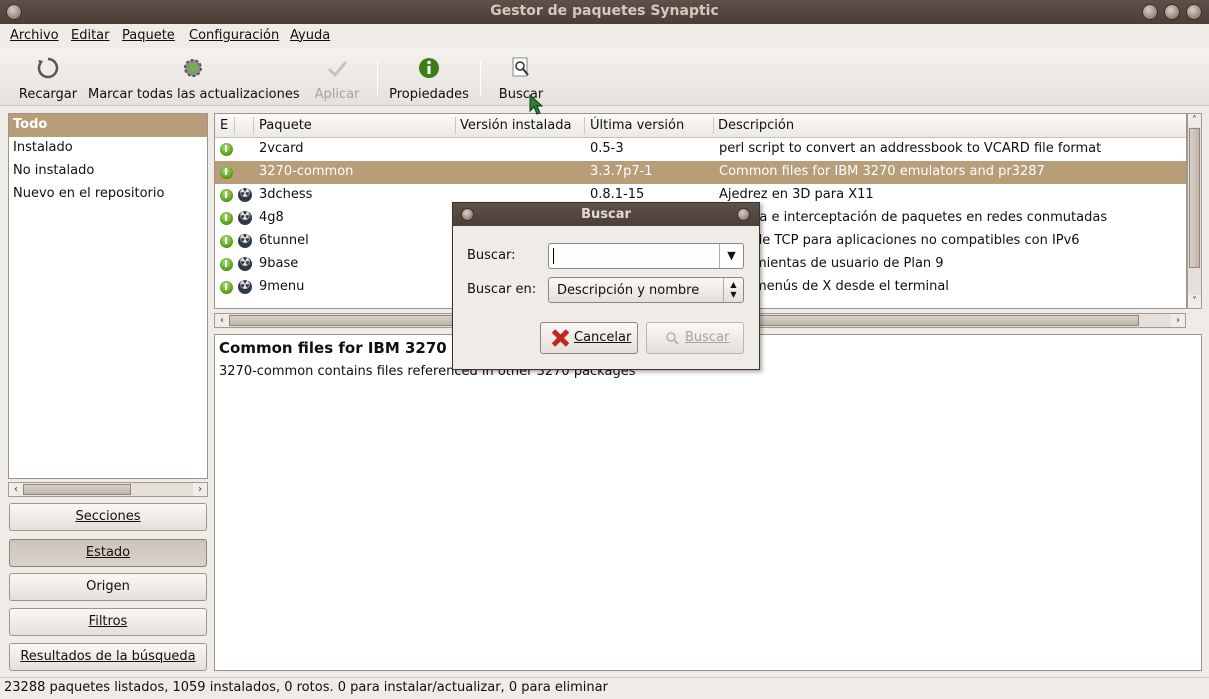 Image resolution: width=1209 pixels, height=699 pixels. What do you see at coordinates (108, 657) in the screenshot?
I see `search-results-button: Resultados de la búsqueda` at bounding box center [108, 657].